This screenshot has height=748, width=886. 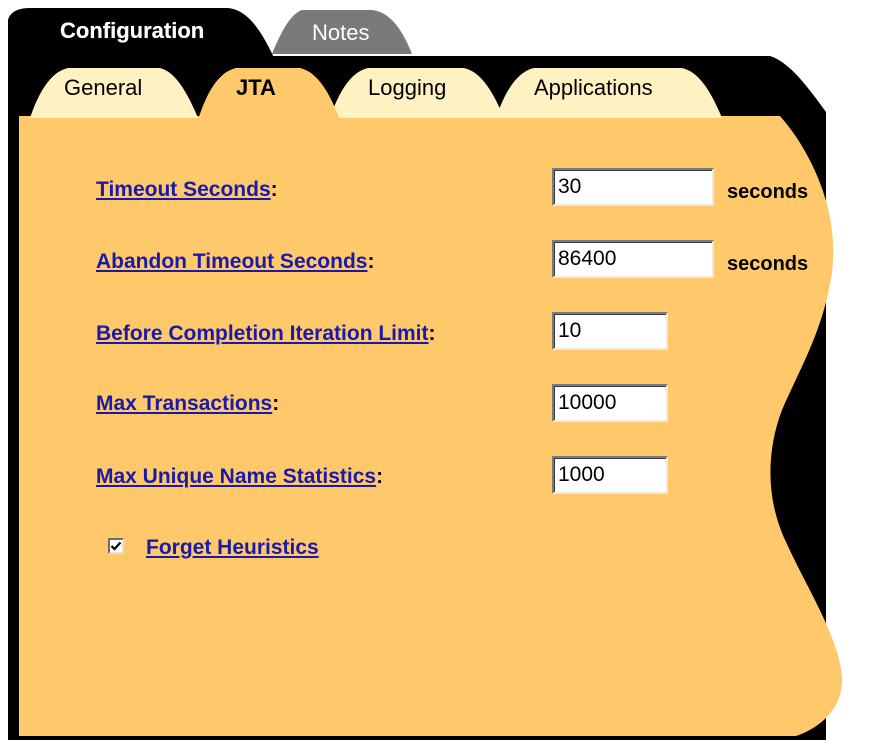 I want to click on forget-heuristics-checkbox, so click(x=116, y=546).